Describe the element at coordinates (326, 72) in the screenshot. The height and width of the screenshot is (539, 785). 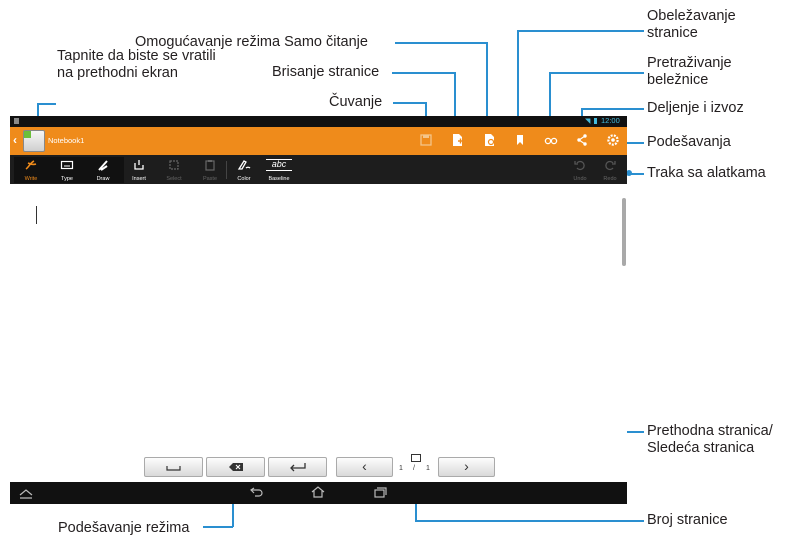
I see `callout-delete-page: Brisanje stranice` at that location.